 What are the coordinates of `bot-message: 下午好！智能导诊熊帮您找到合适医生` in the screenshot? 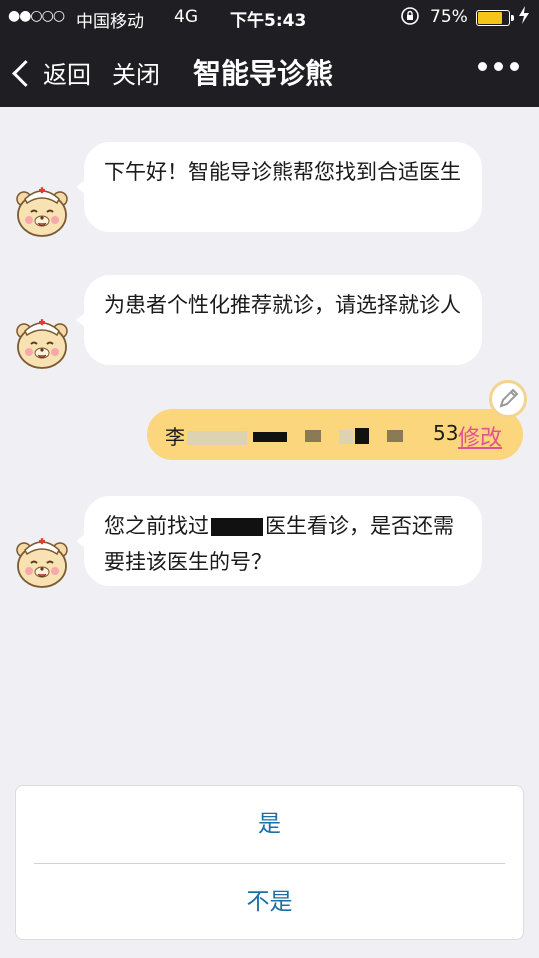 It's located at (279, 187).